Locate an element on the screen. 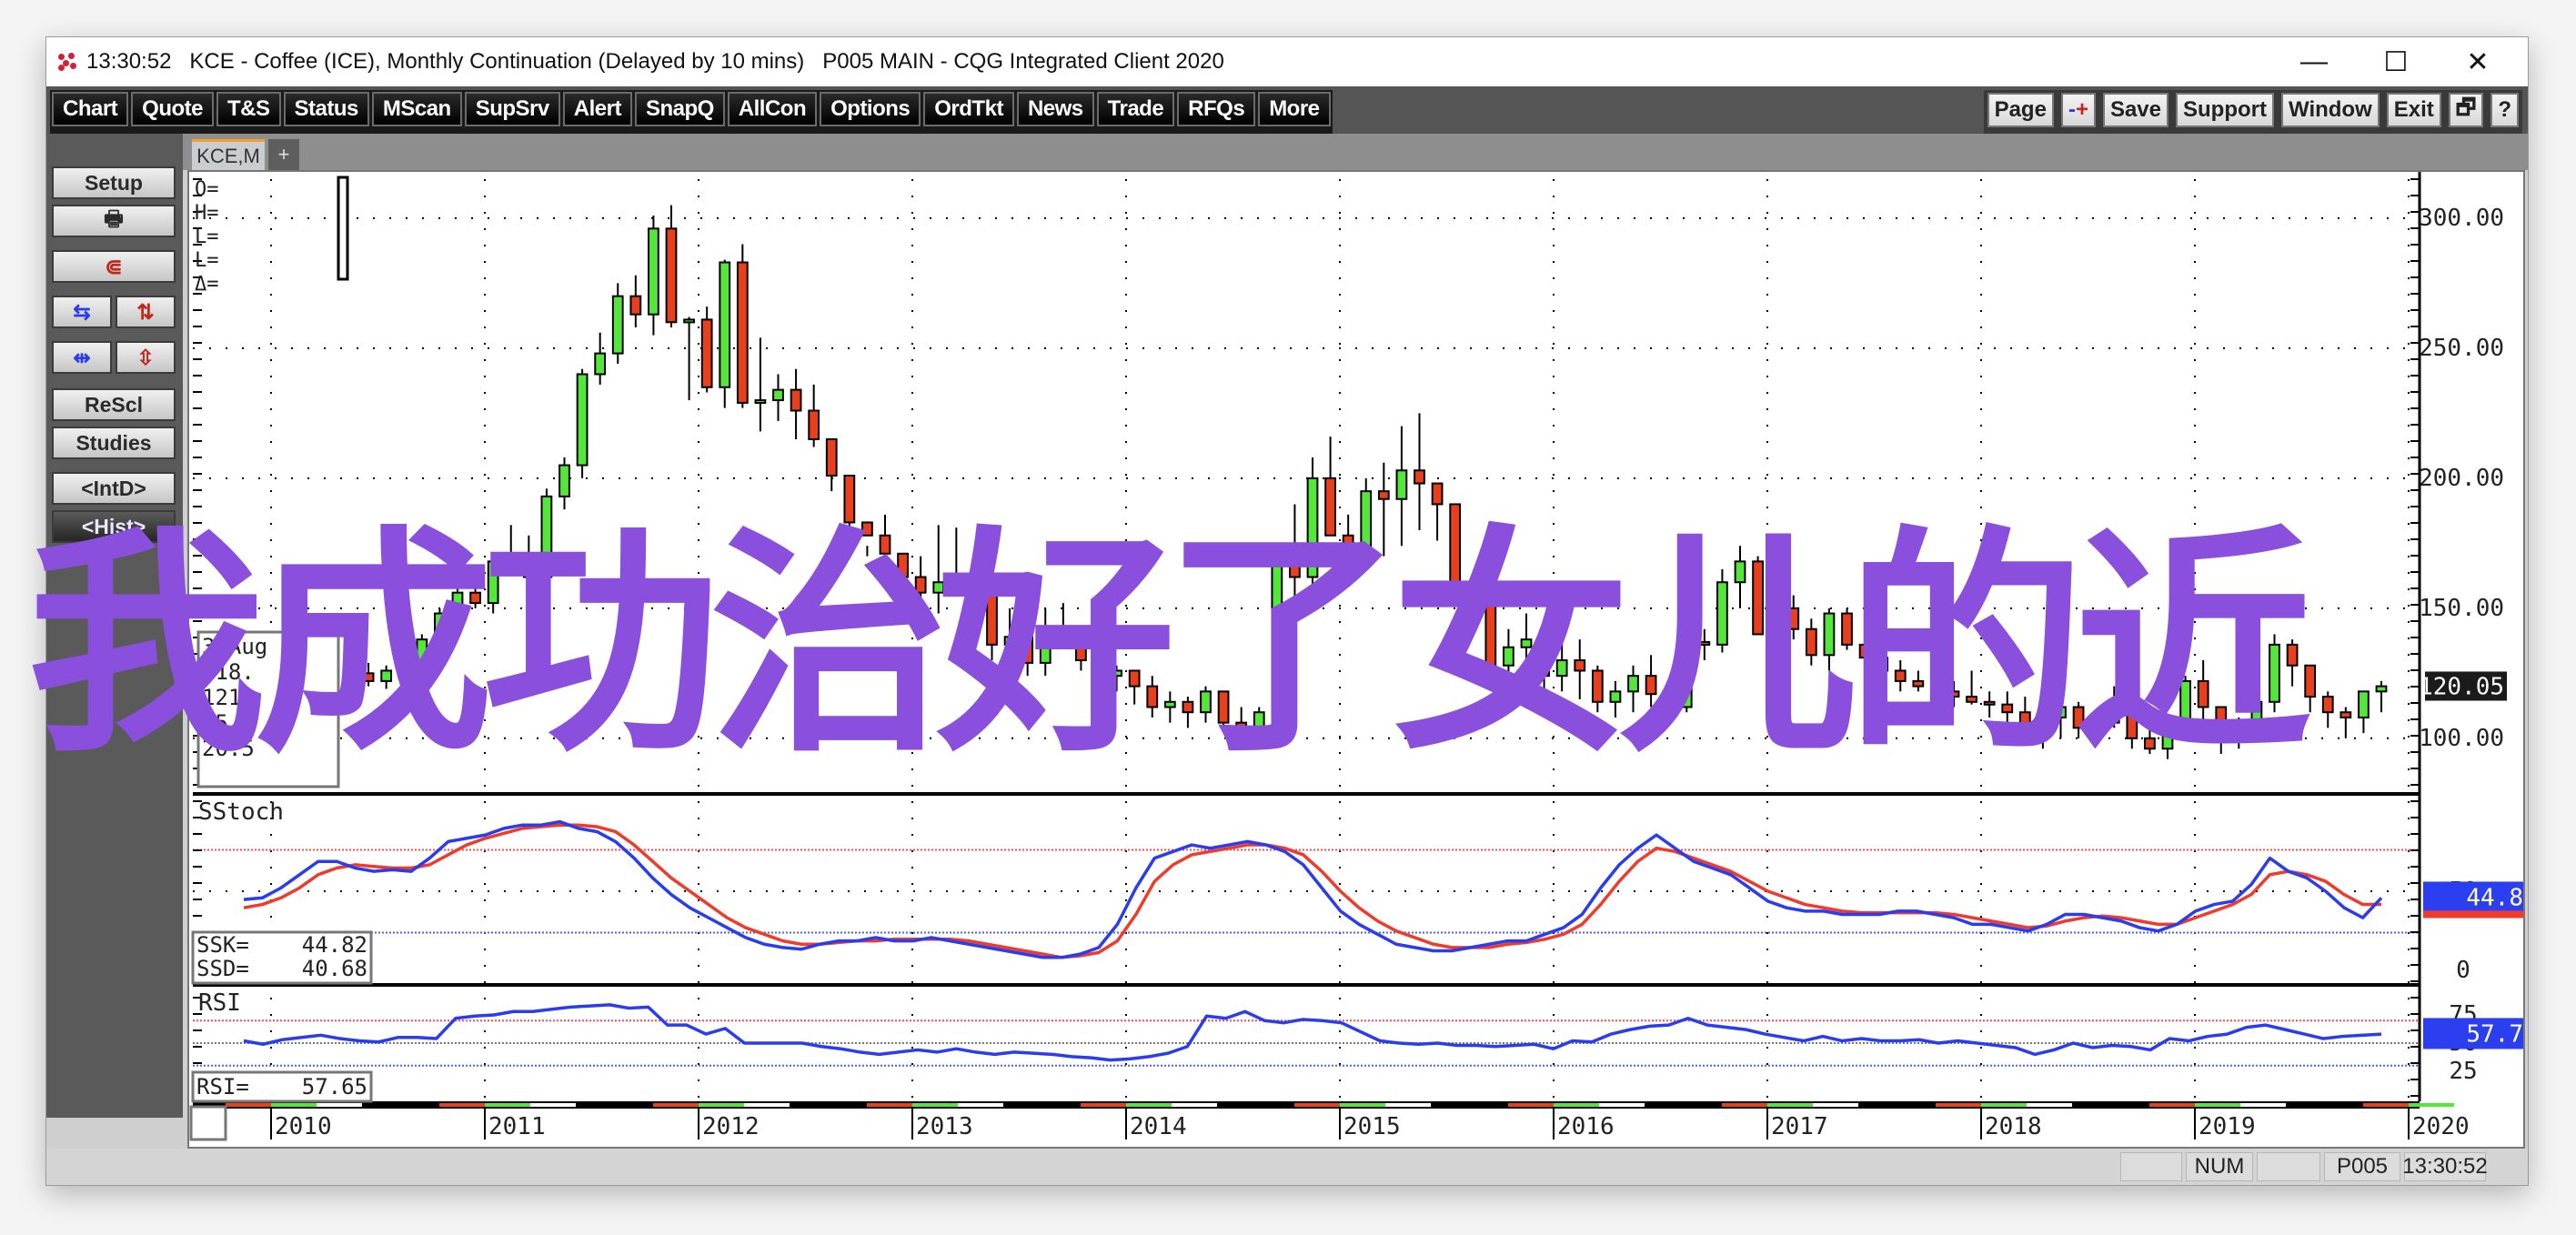 The height and width of the screenshot is (1235, 2576). price-axis-label: 250.00 is located at coordinates (2461, 348).